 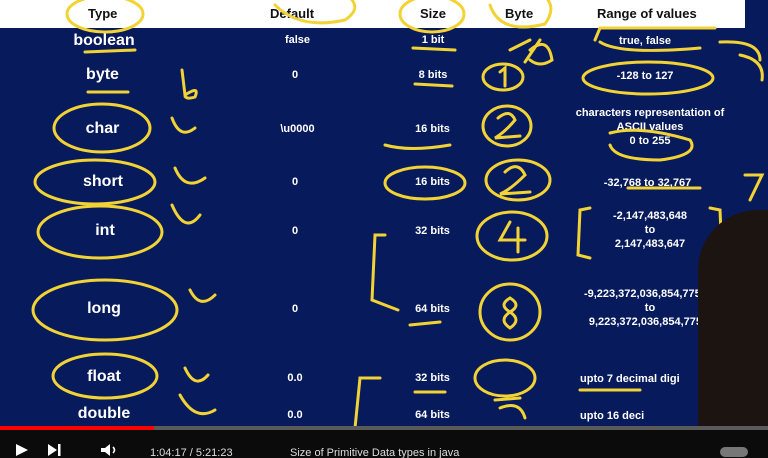 I want to click on range-float: upto 7 decimal digi, so click(x=630, y=379).